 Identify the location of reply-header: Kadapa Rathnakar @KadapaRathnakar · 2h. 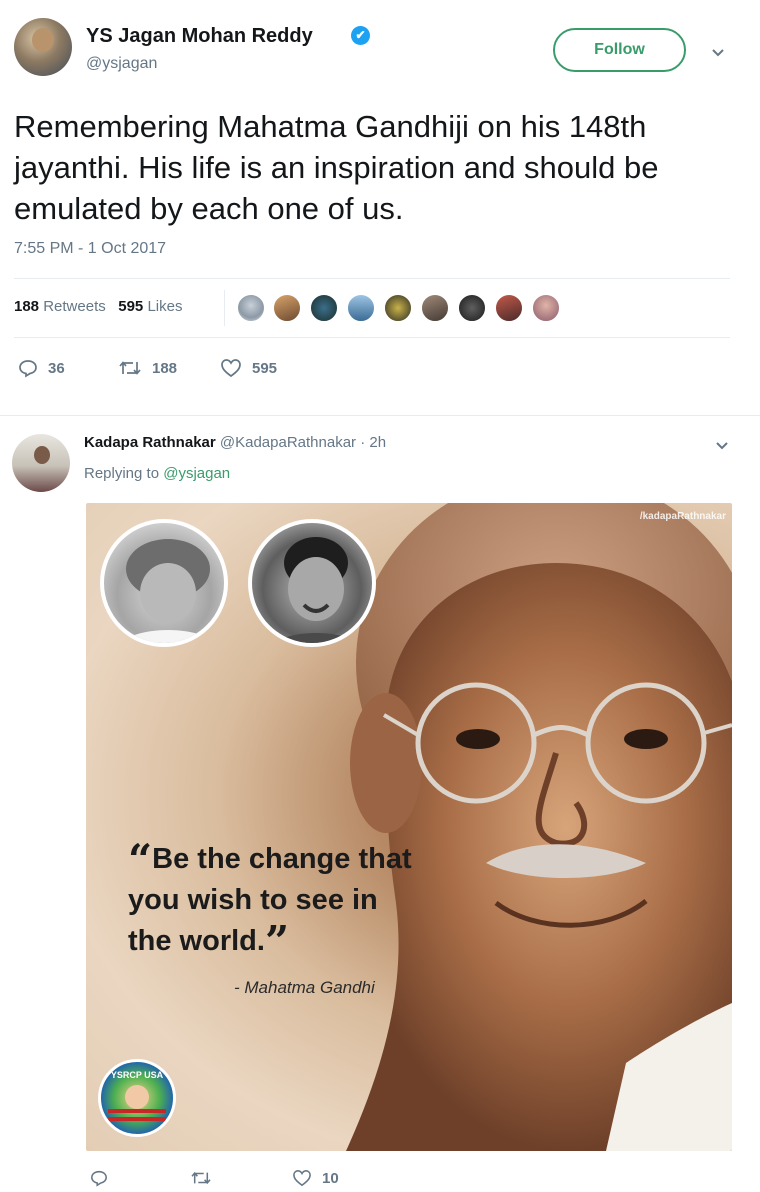
(235, 442).